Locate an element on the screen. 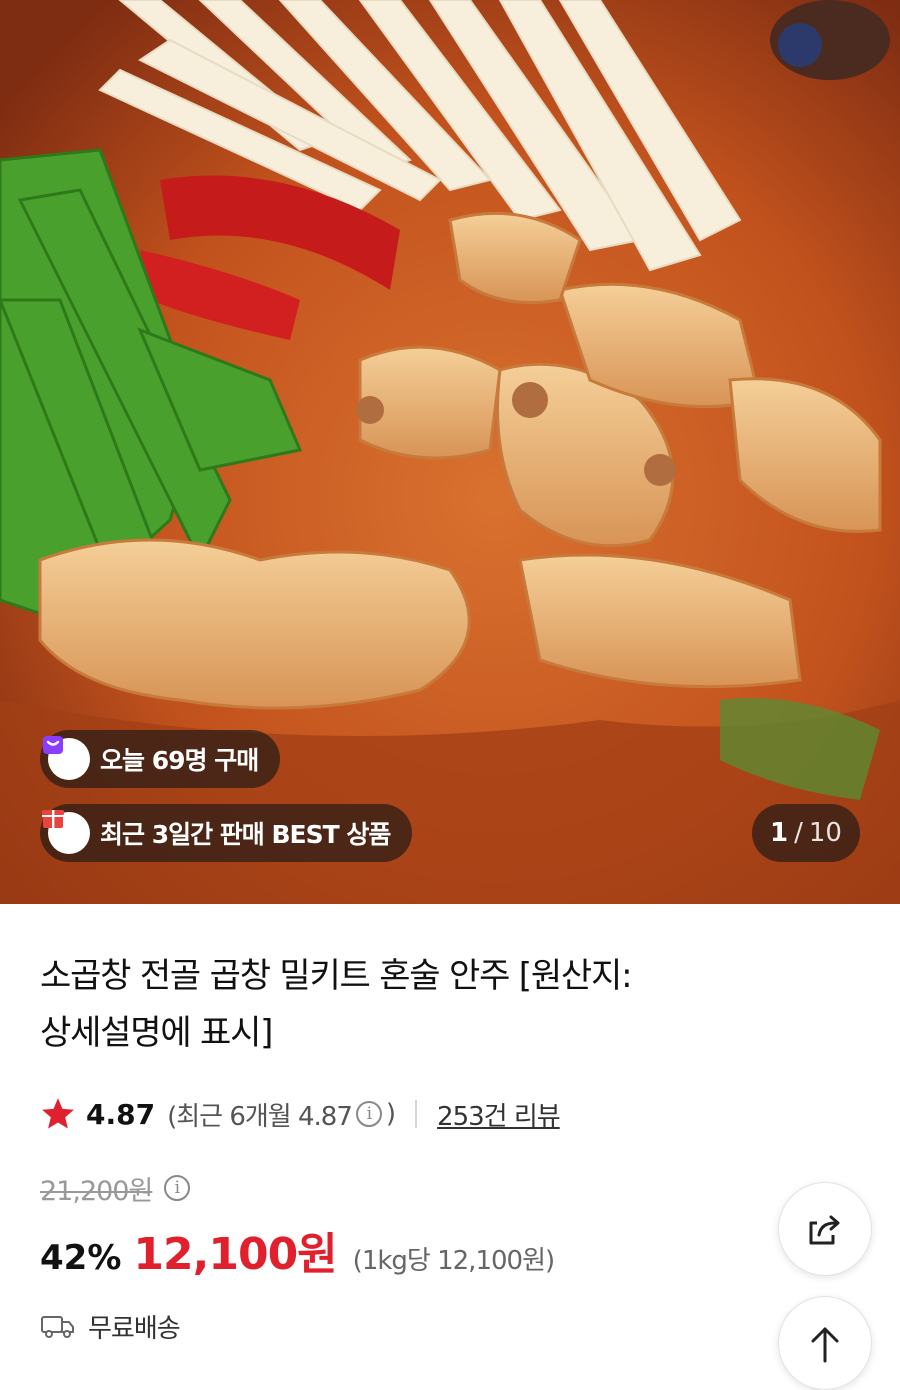 The width and height of the screenshot is (900, 1390). rating-row: 4.87 (최근 6개월 4.87 i ) 253건 리뷰 is located at coordinates (300, 1114).